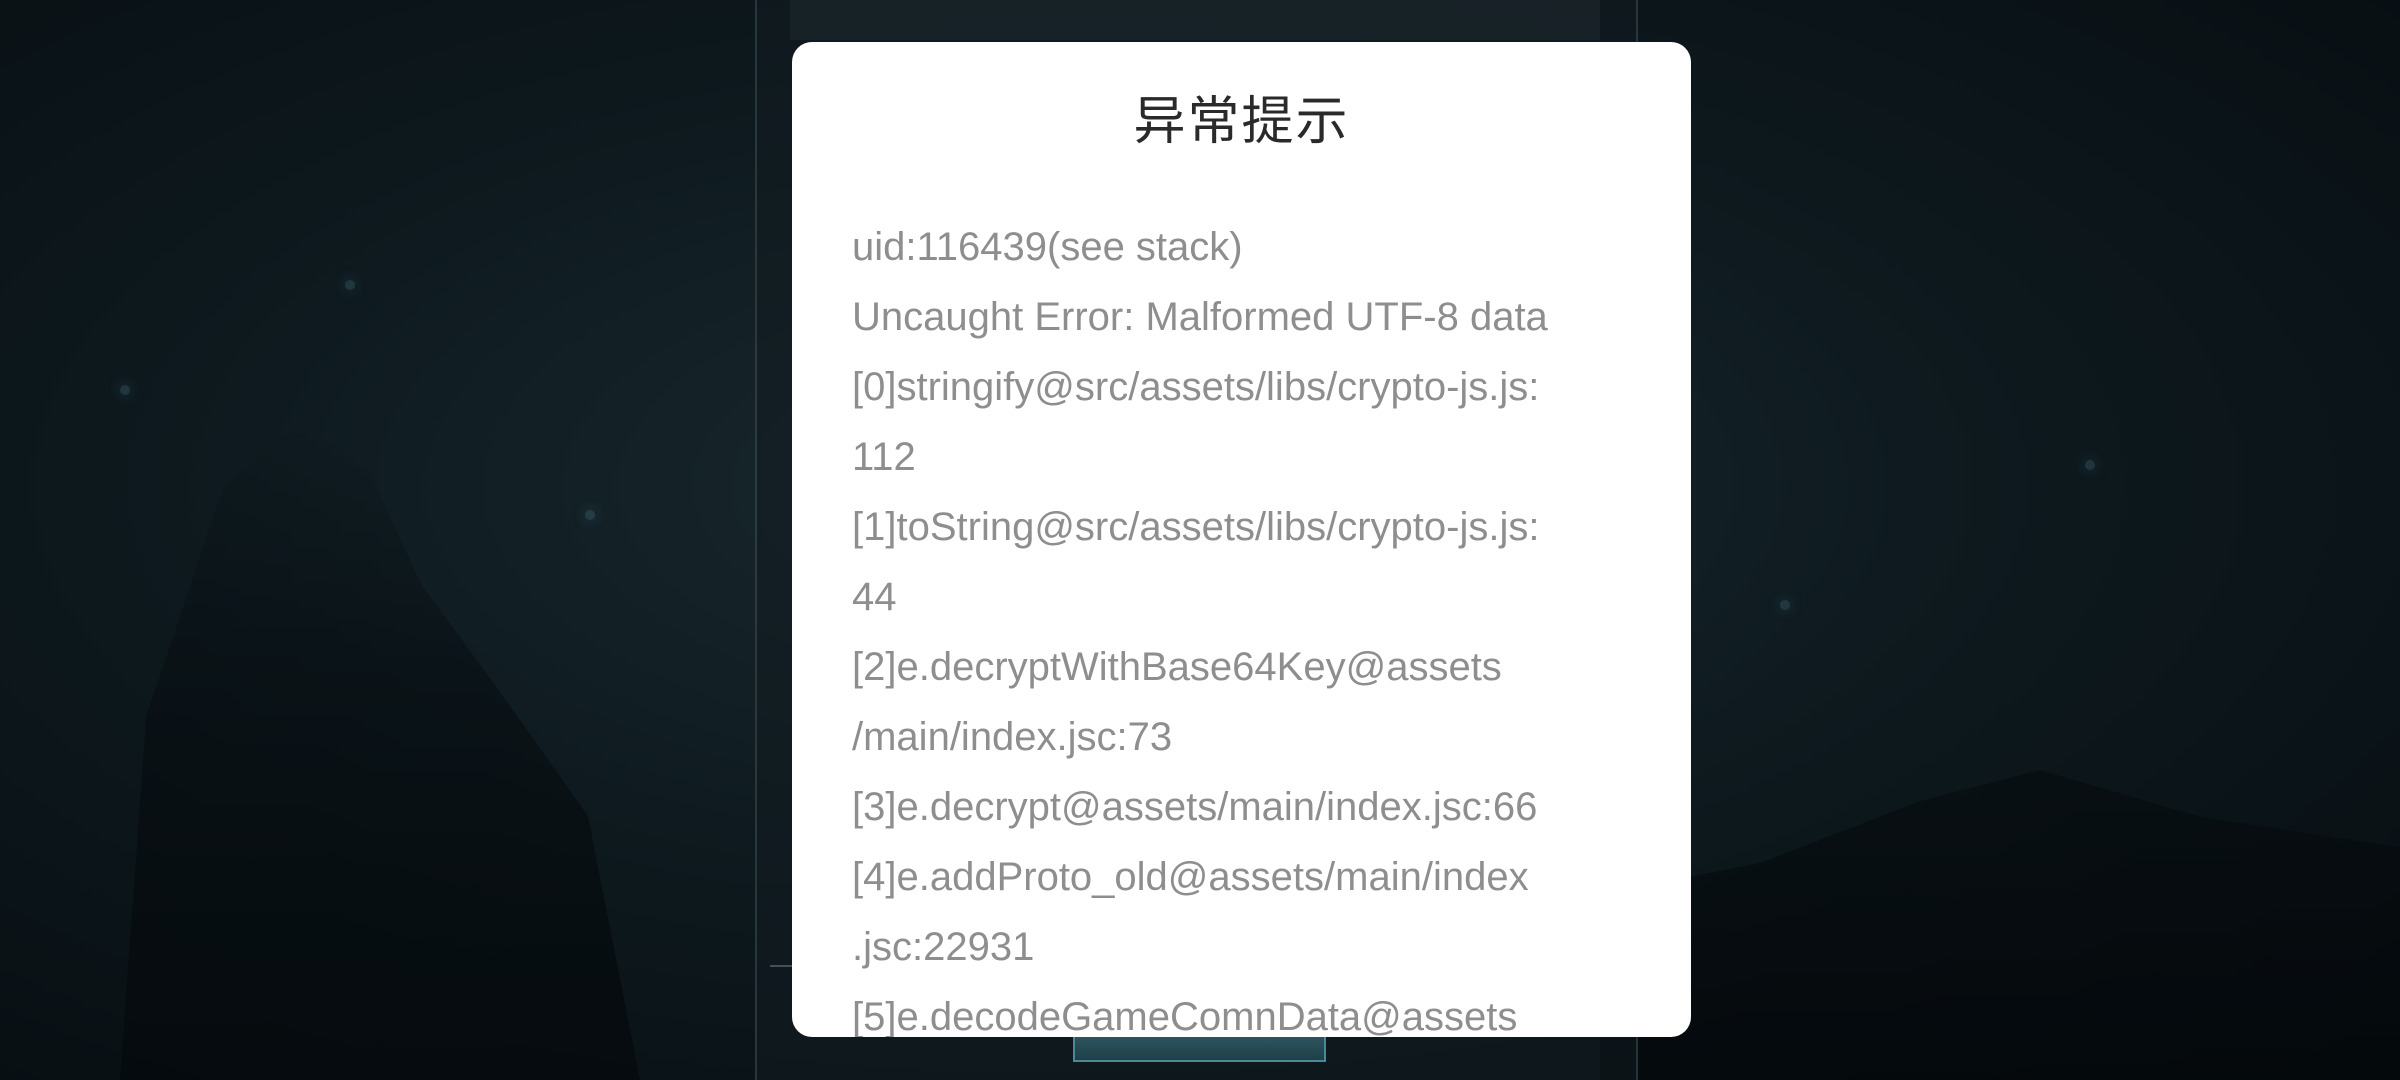 The height and width of the screenshot is (1080, 2400). Describe the element at coordinates (943, 947) in the screenshot. I see `stack-frame-line: .jsc:22931` at that location.